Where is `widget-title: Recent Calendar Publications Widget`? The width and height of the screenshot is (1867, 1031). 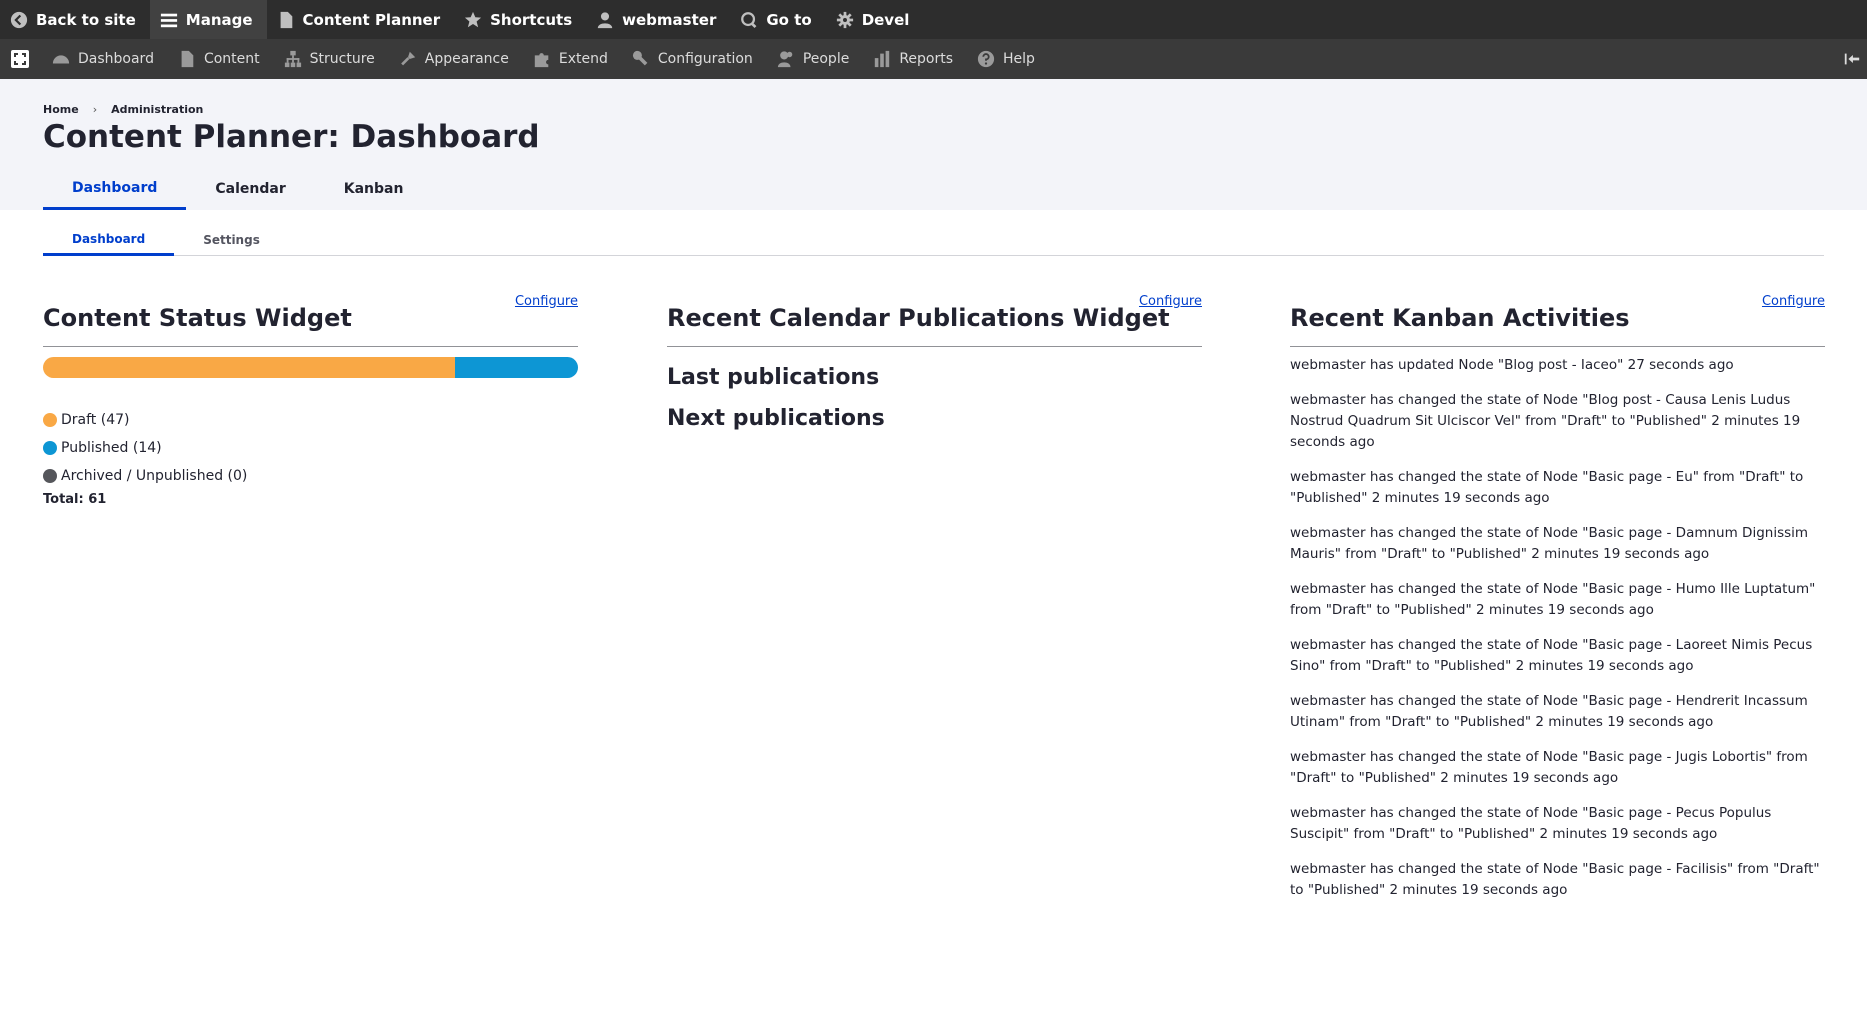
widget-title: Recent Calendar Publications Widget is located at coordinates (918, 318).